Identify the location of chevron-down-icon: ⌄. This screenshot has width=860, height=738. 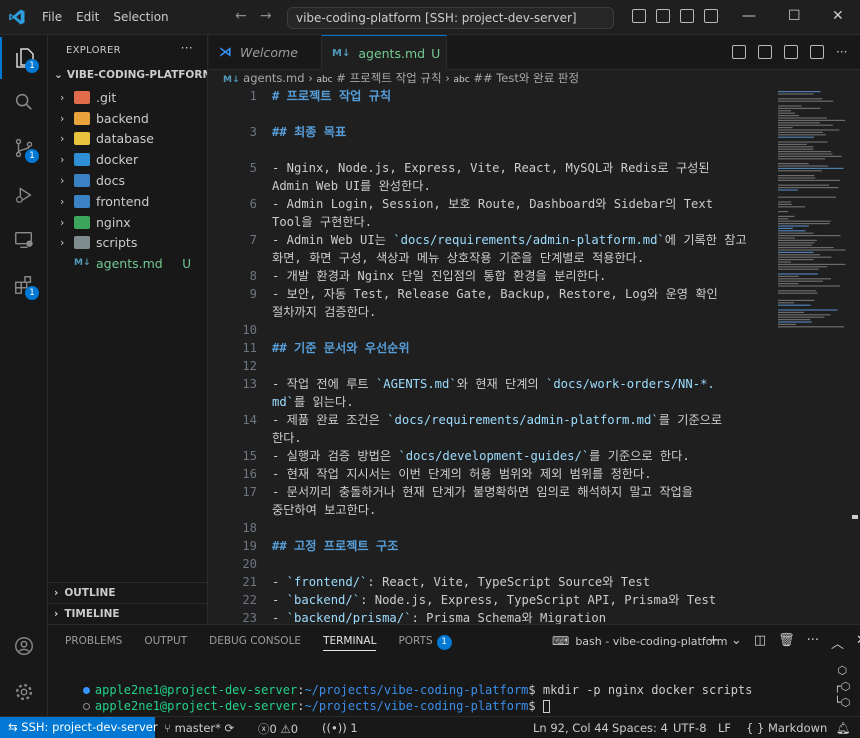
(736, 642).